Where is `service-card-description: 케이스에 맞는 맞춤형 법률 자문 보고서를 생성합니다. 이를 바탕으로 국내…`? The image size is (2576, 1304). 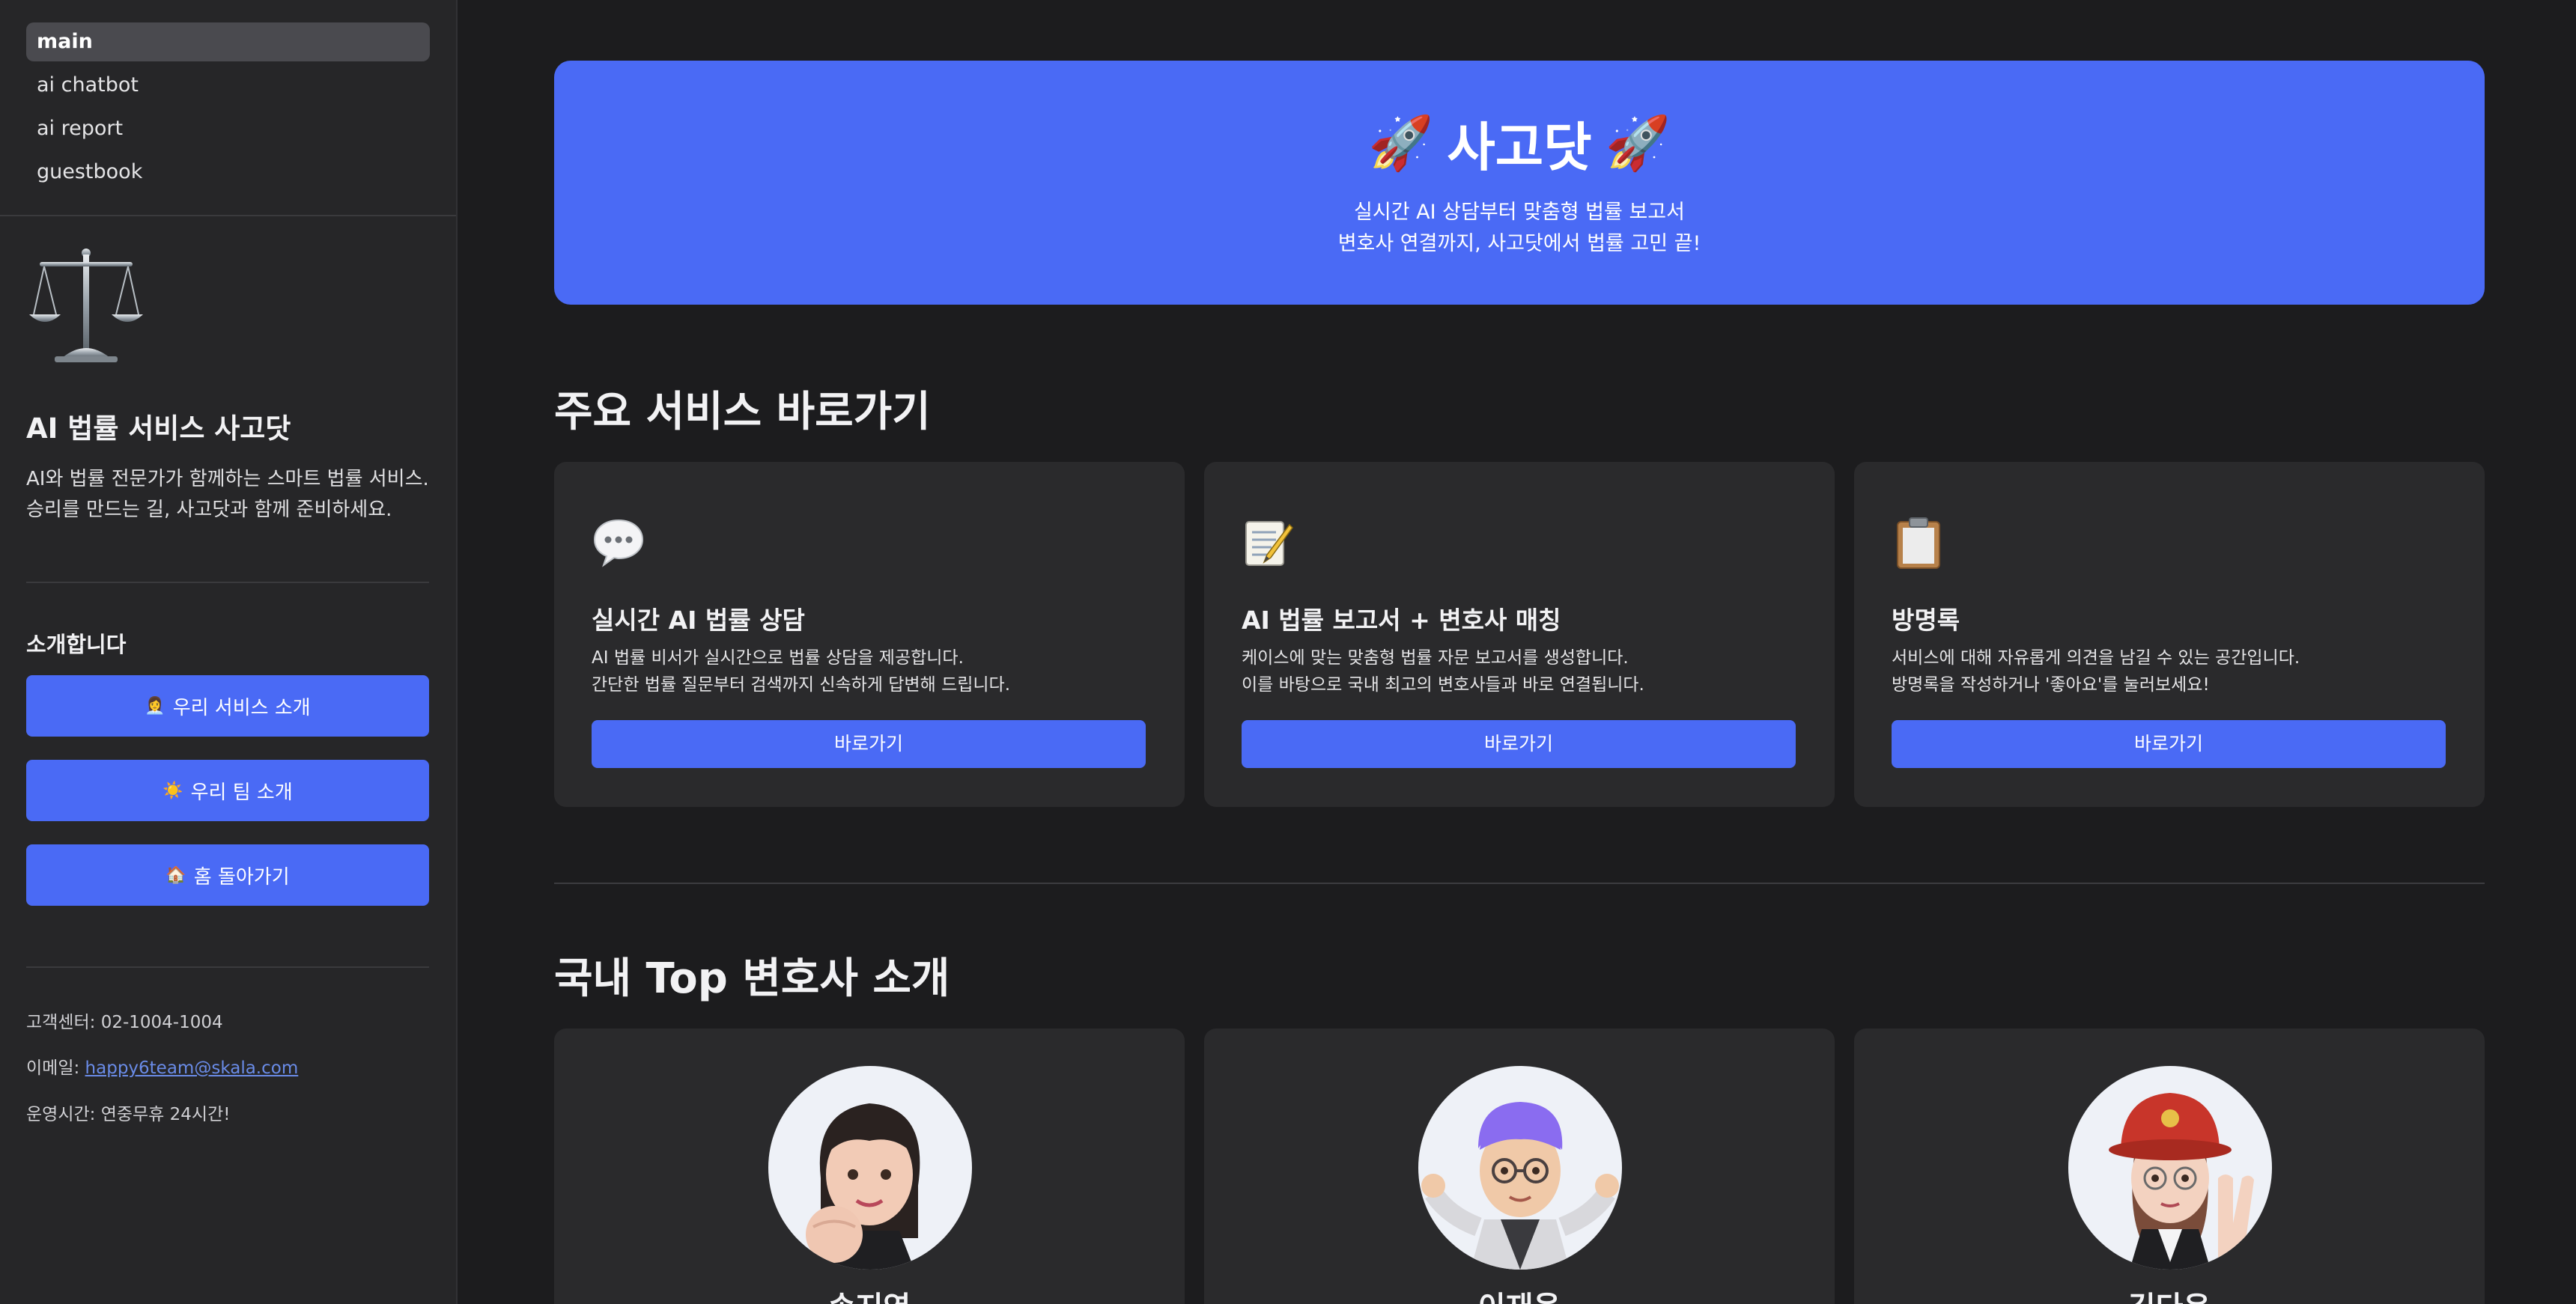
service-card-description: 케이스에 맞는 맞춤형 법률 자문 보고서를 생성합니다. 이를 바탕으로 국내… is located at coordinates (1443, 671).